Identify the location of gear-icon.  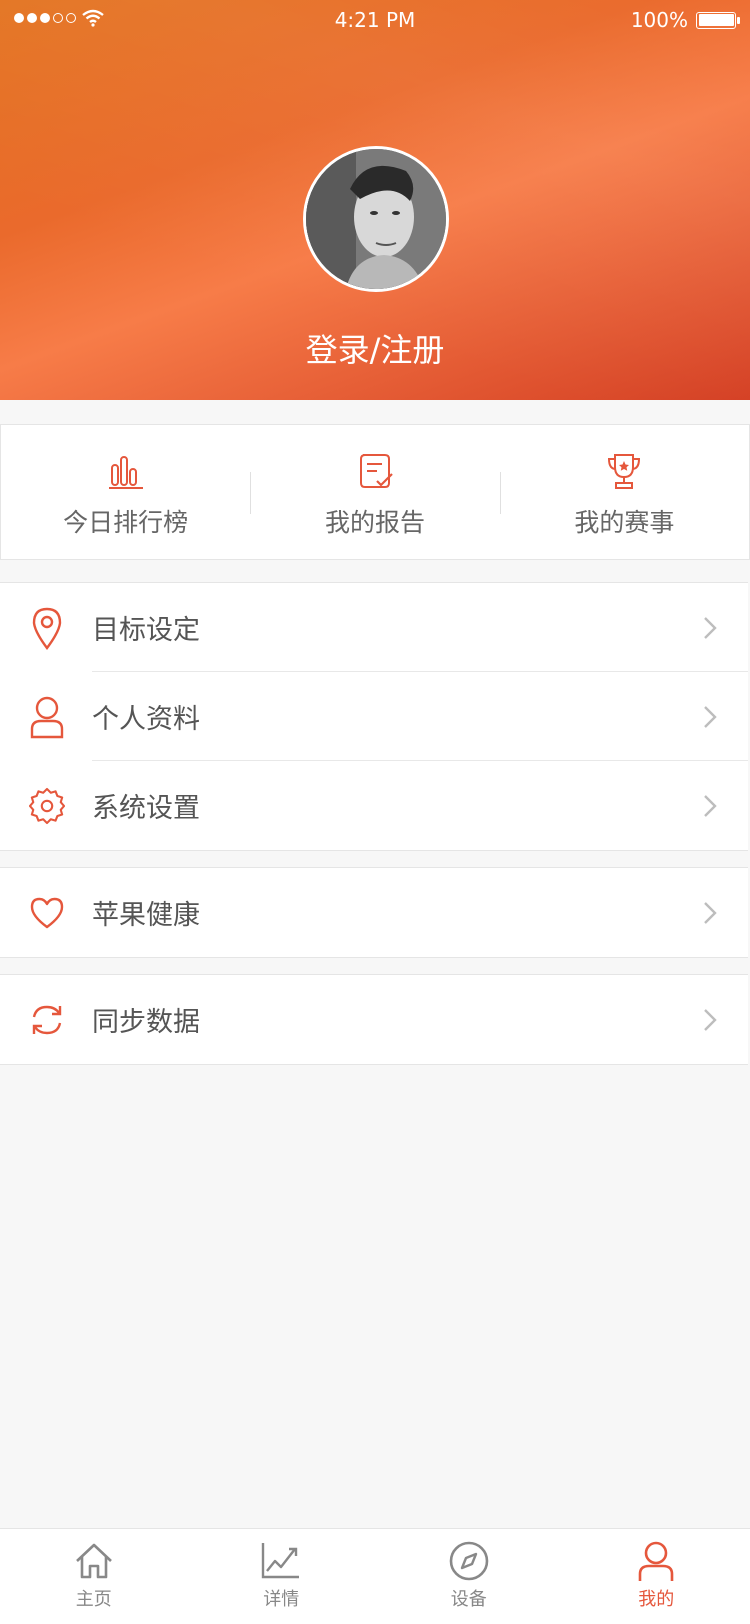
(47, 805).